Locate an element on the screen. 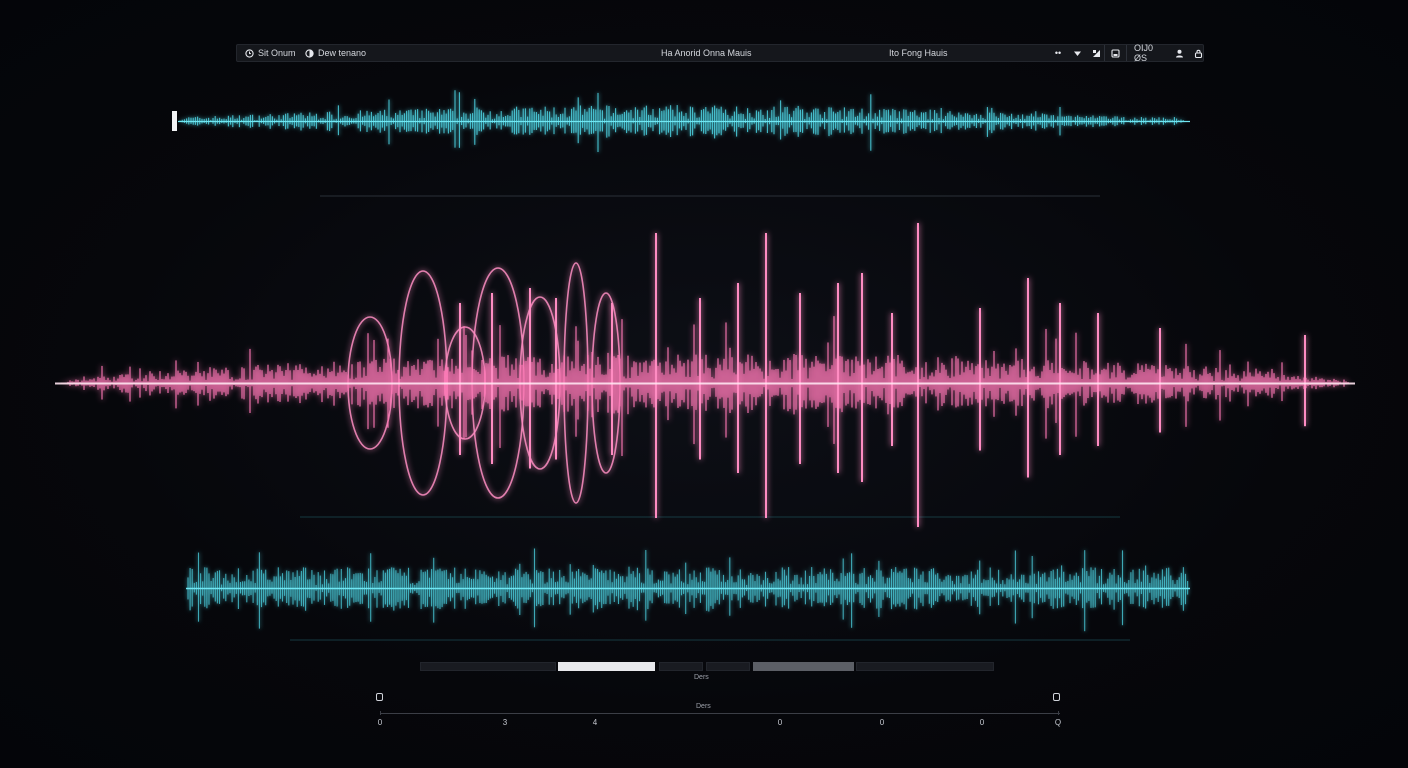 The height and width of the screenshot is (768, 1408). timeline-start-handle is located at coordinates (379, 697).